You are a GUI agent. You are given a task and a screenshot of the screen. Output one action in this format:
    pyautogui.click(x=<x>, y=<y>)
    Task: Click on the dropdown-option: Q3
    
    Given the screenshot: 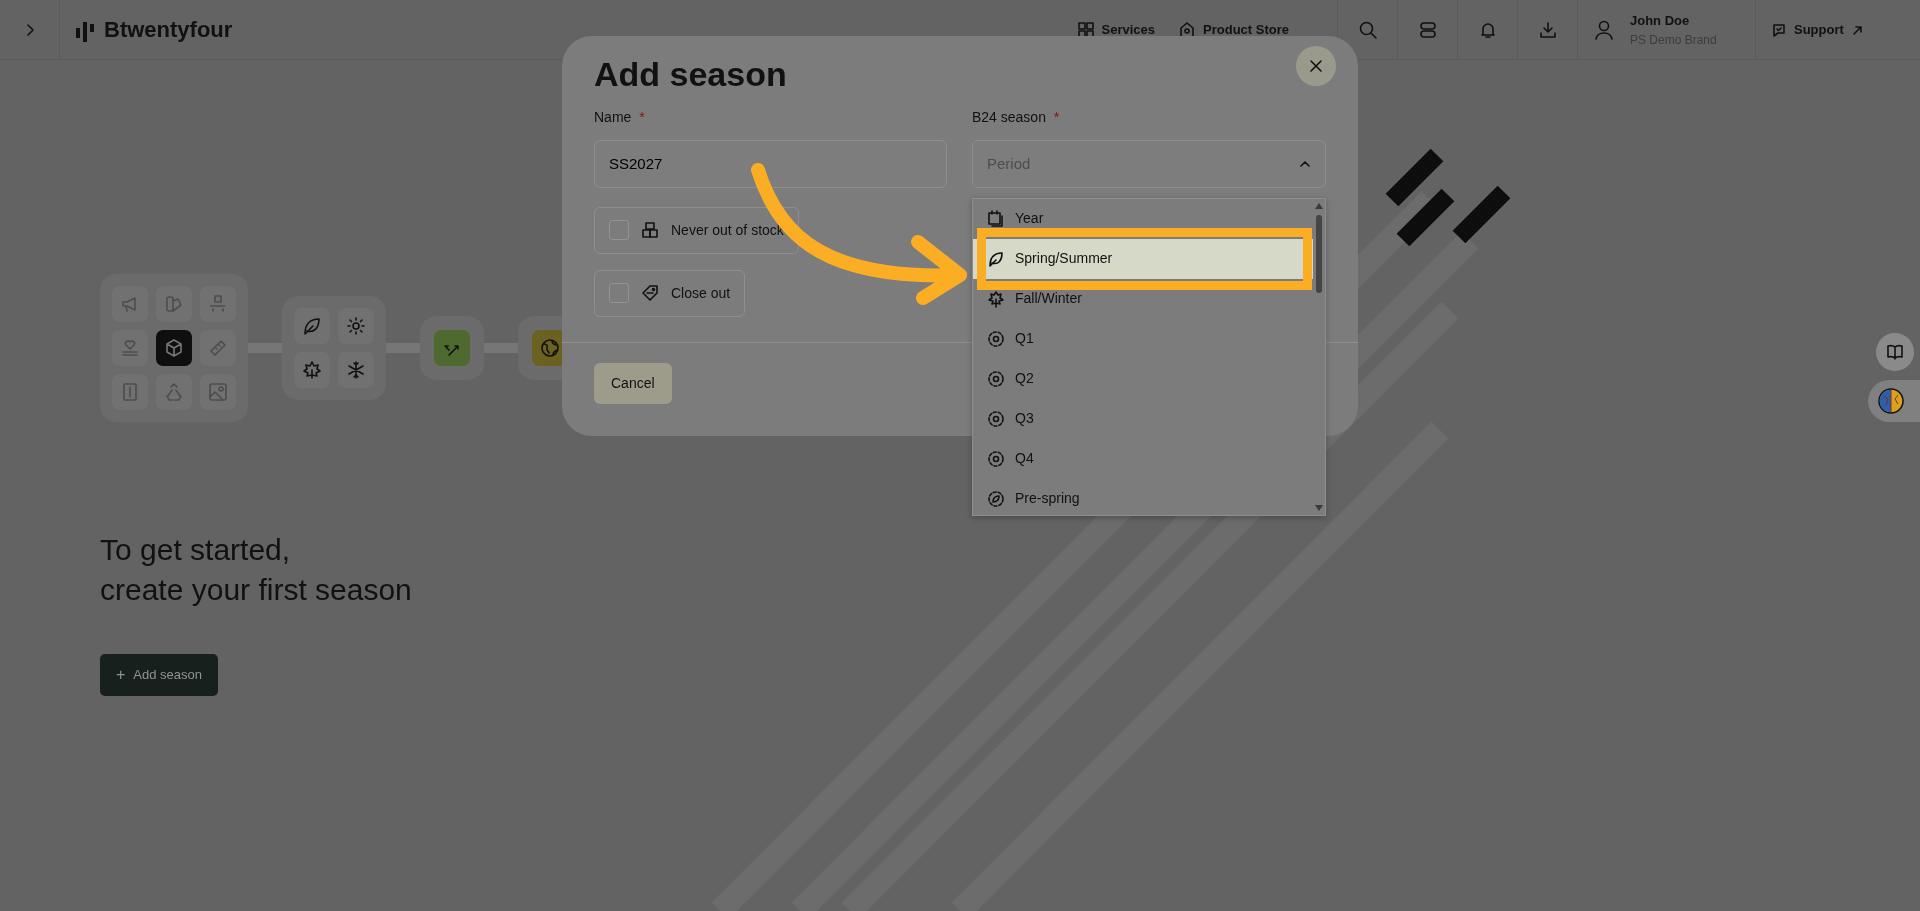 What is the action you would take?
    pyautogui.click(x=1143, y=418)
    